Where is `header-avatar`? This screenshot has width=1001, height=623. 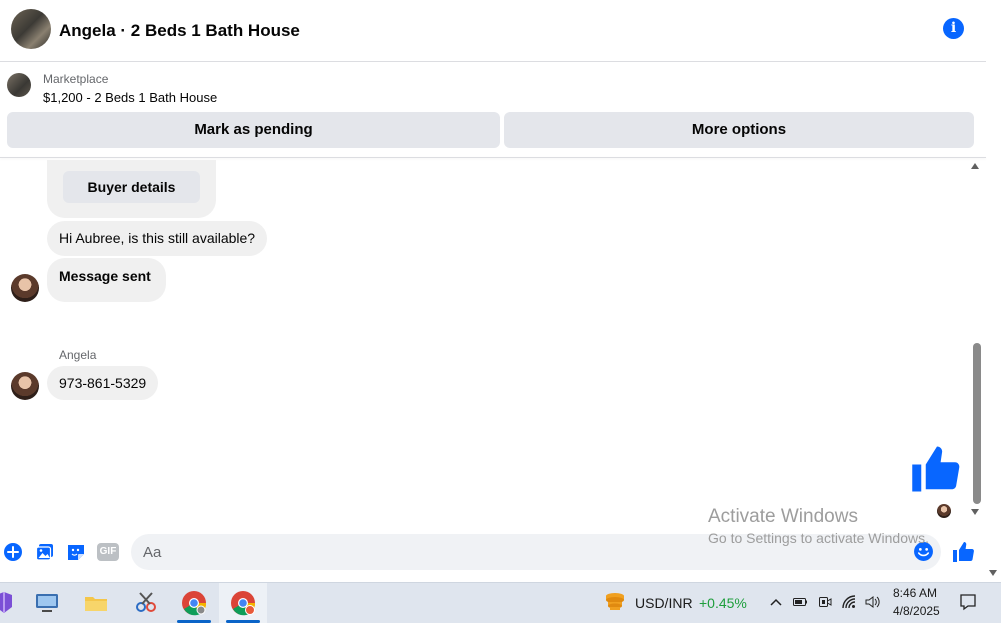
header-avatar is located at coordinates (31, 29).